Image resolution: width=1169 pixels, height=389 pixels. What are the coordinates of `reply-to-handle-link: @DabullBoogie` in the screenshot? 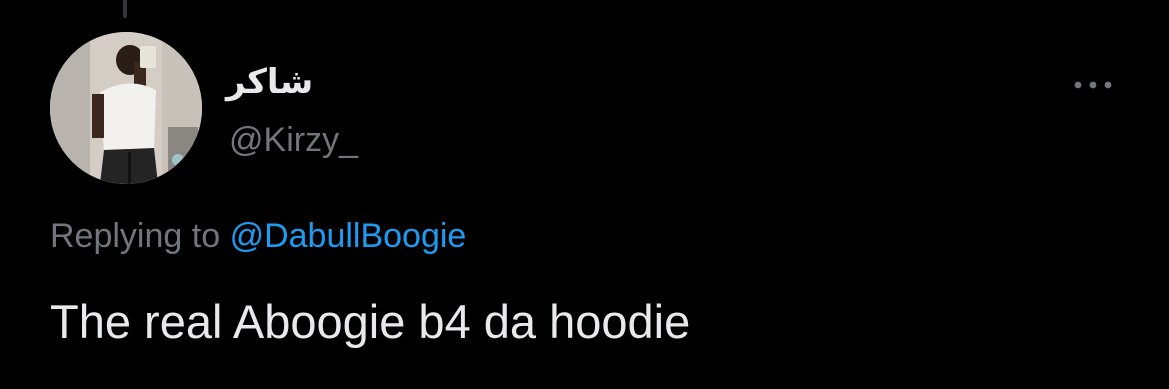 It's located at (348, 236).